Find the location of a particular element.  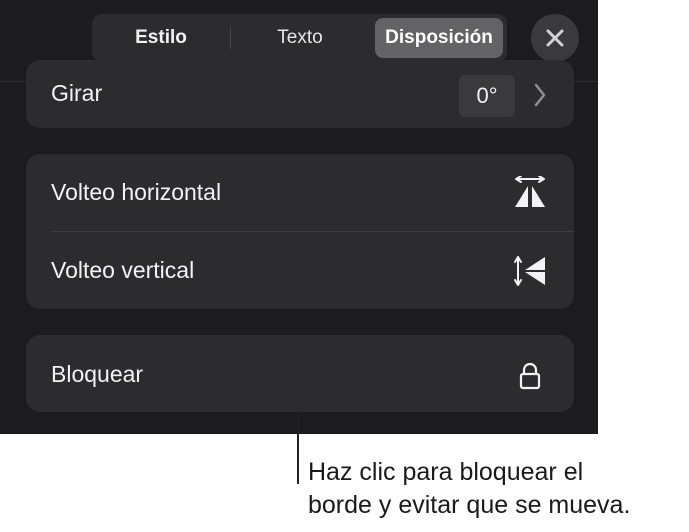

tab-estilo: Estilo is located at coordinates (161, 38).